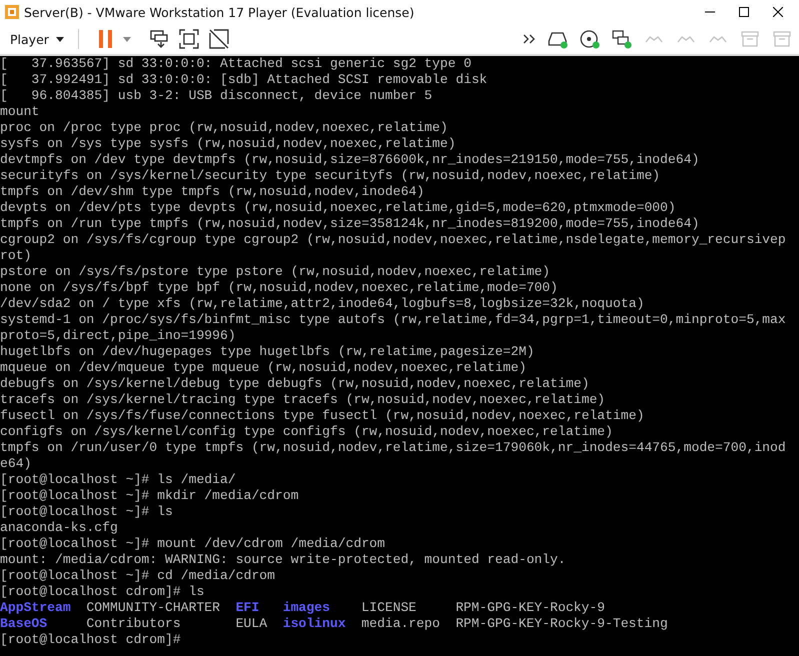  I want to click on terminal-line: [root@localhost cdrom]#, so click(90, 640).